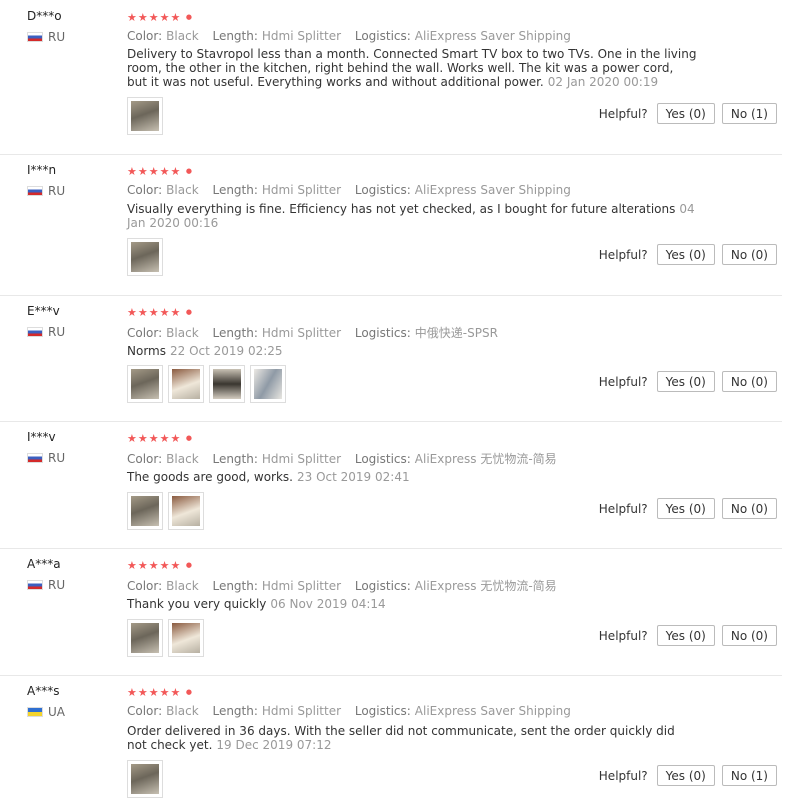 The image size is (800, 805). Describe the element at coordinates (44, 16) in the screenshot. I see `reviewer-name: D***o` at that location.